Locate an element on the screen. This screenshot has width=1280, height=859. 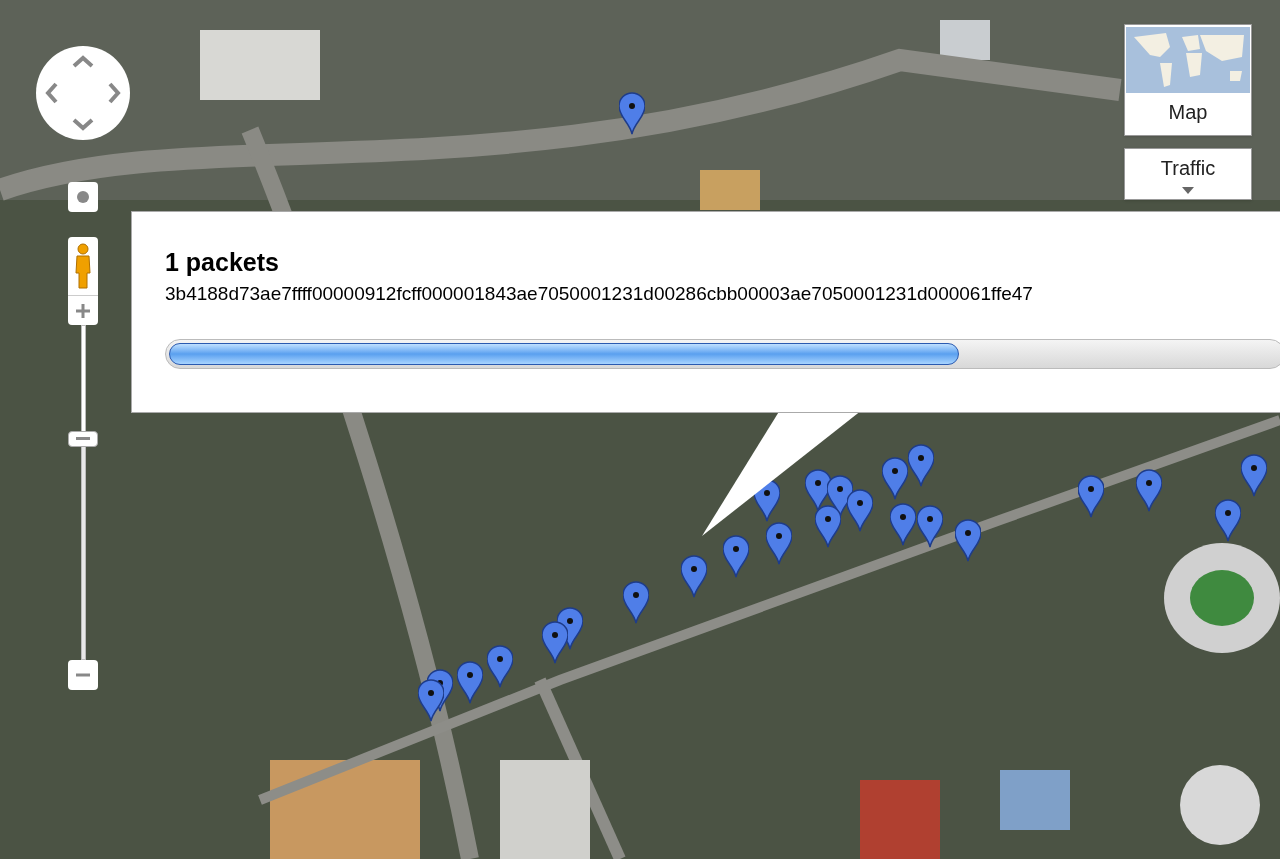
traffic-dropdown-button: Traffic is located at coordinates (1188, 174).